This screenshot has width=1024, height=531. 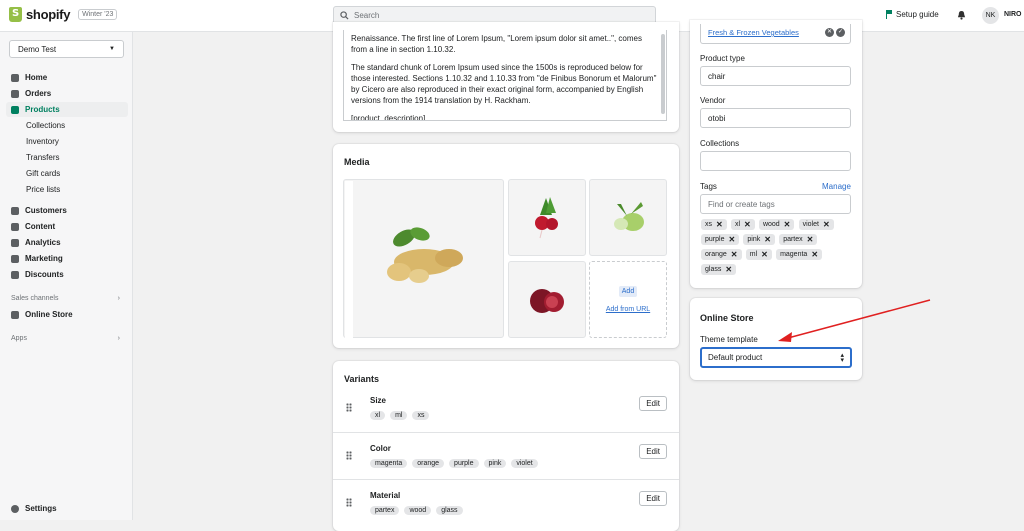 I want to click on variant-option-name: Size, so click(x=378, y=400).